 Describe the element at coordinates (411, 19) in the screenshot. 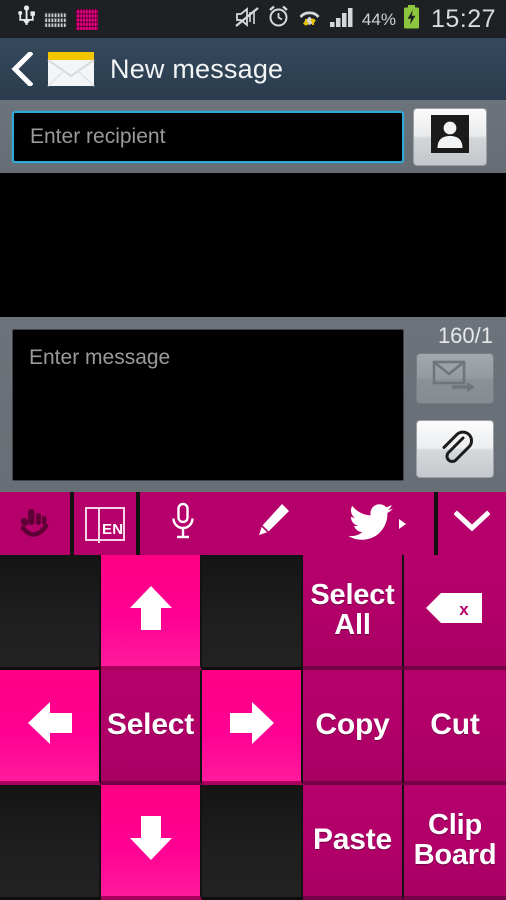

I see `battery-charging-icon` at that location.